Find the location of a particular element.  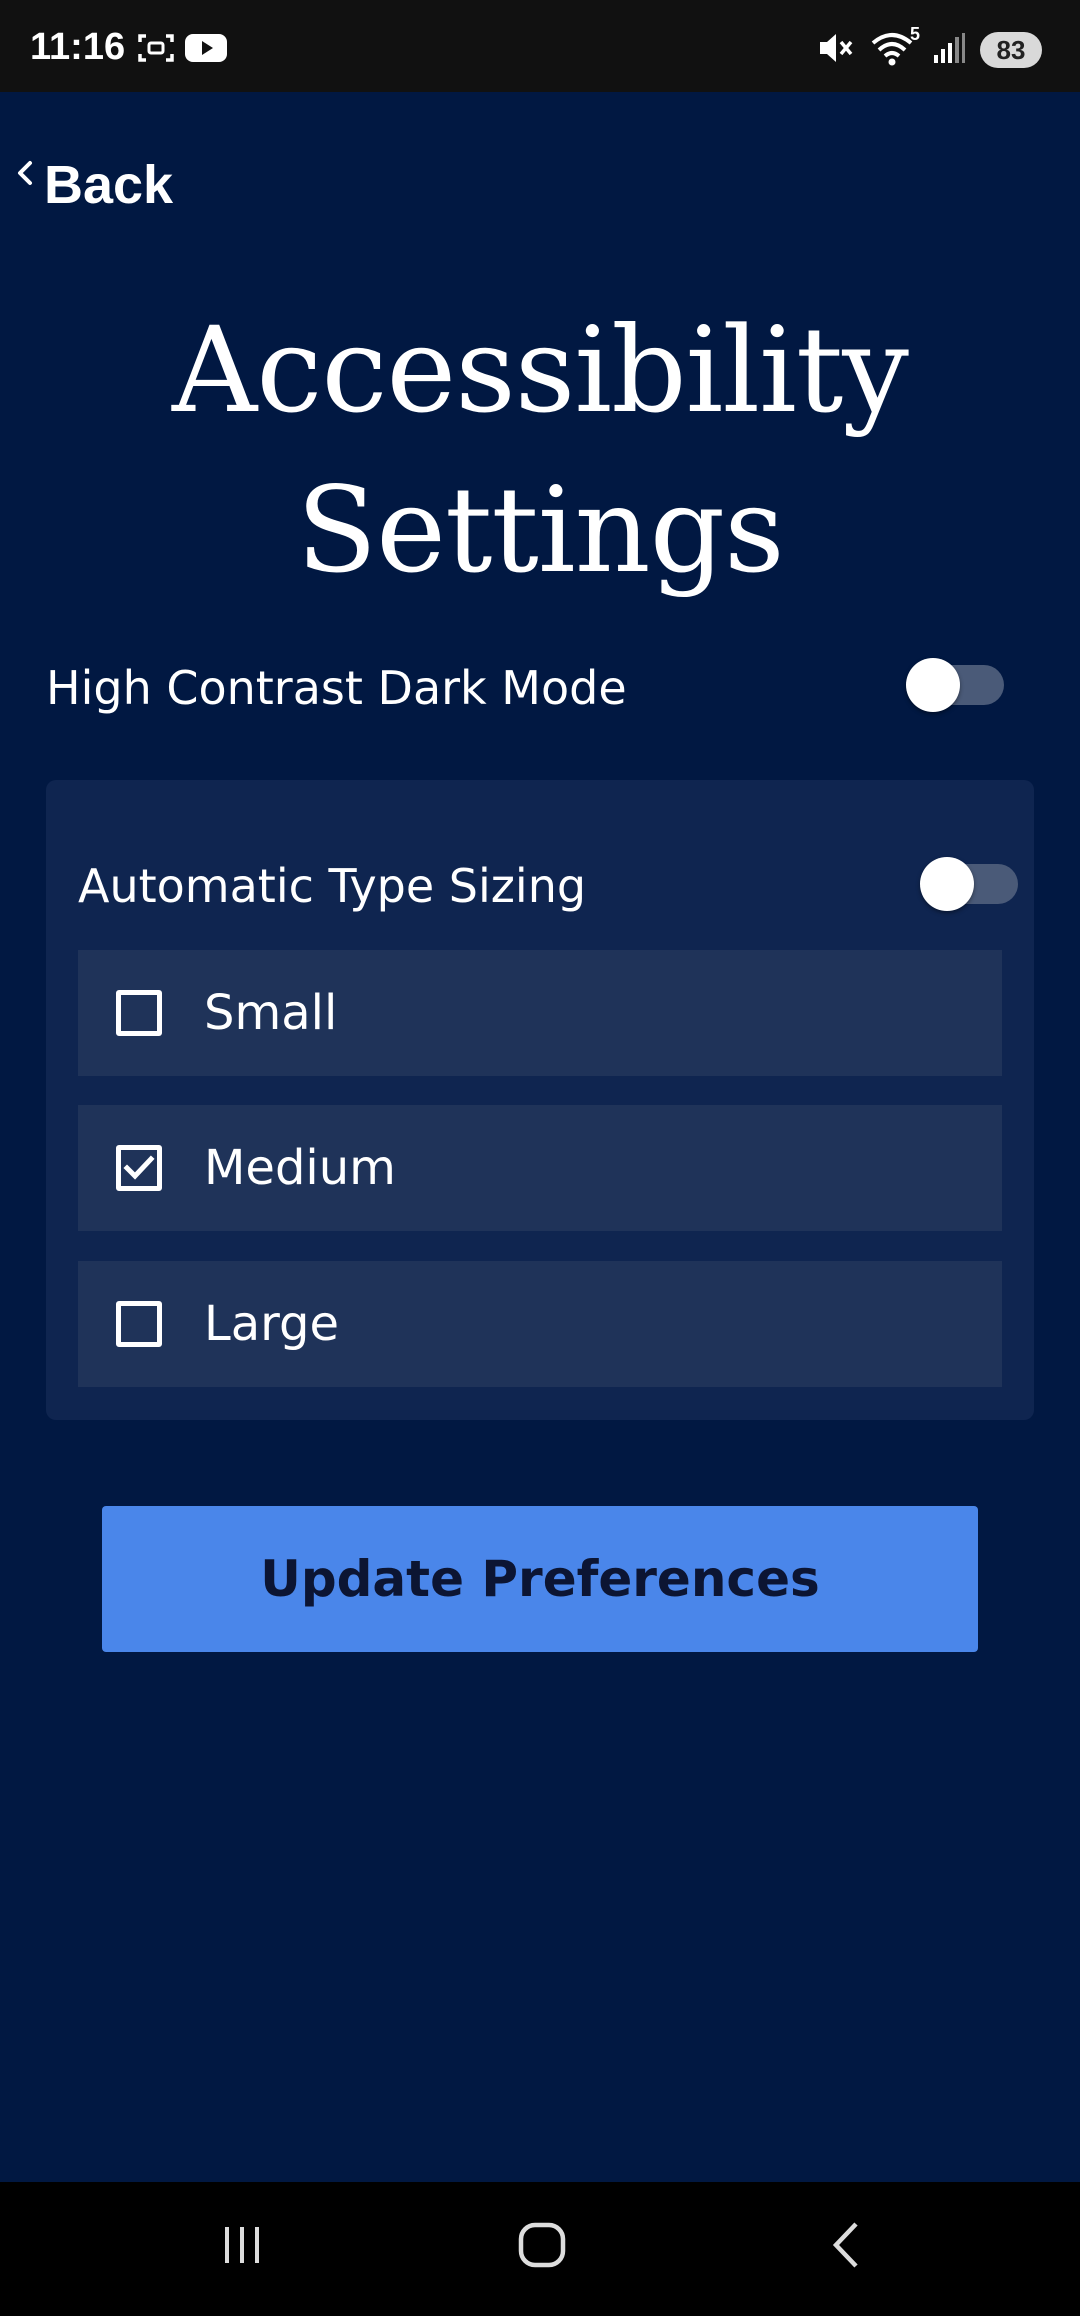

high-contrast-toggle is located at coordinates (955, 685).